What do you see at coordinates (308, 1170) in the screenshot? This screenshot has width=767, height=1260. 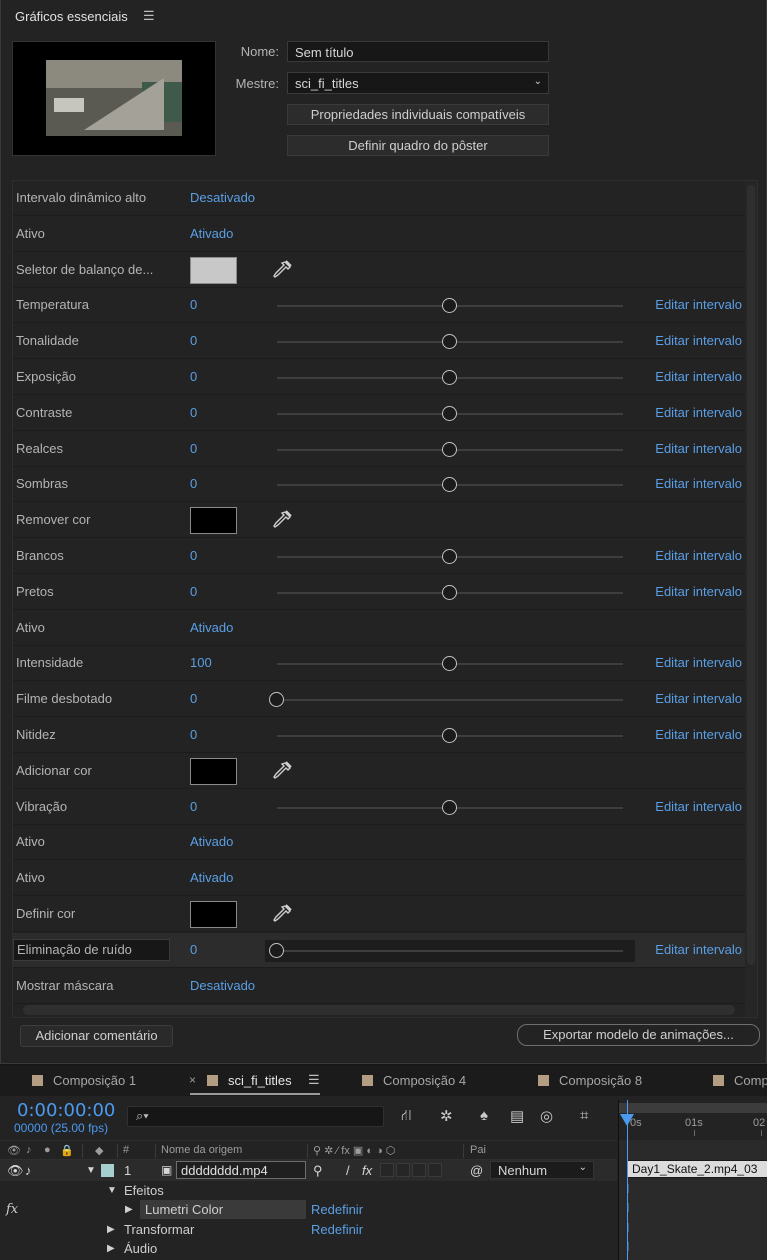 I see `layer-row: 👁 ♪ ▼ 1 ▣ dddddddd.mp4 ⚲ / fx @ Nenhum ⌄` at bounding box center [308, 1170].